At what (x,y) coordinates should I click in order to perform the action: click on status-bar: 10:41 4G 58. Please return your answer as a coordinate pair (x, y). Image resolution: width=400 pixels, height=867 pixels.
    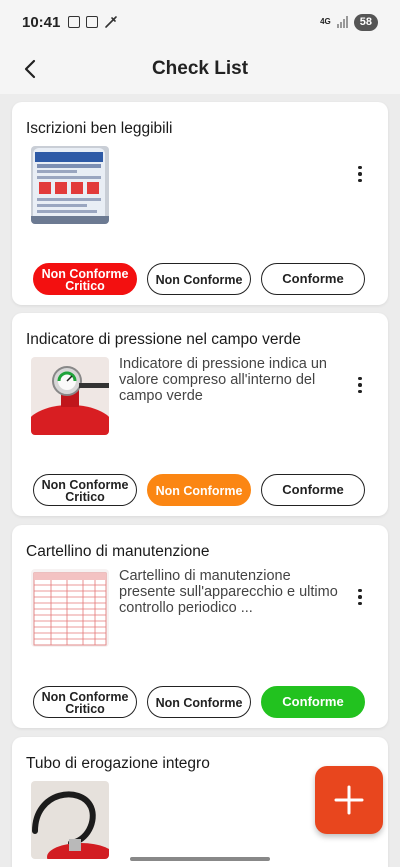
    Looking at the image, I should click on (200, 22).